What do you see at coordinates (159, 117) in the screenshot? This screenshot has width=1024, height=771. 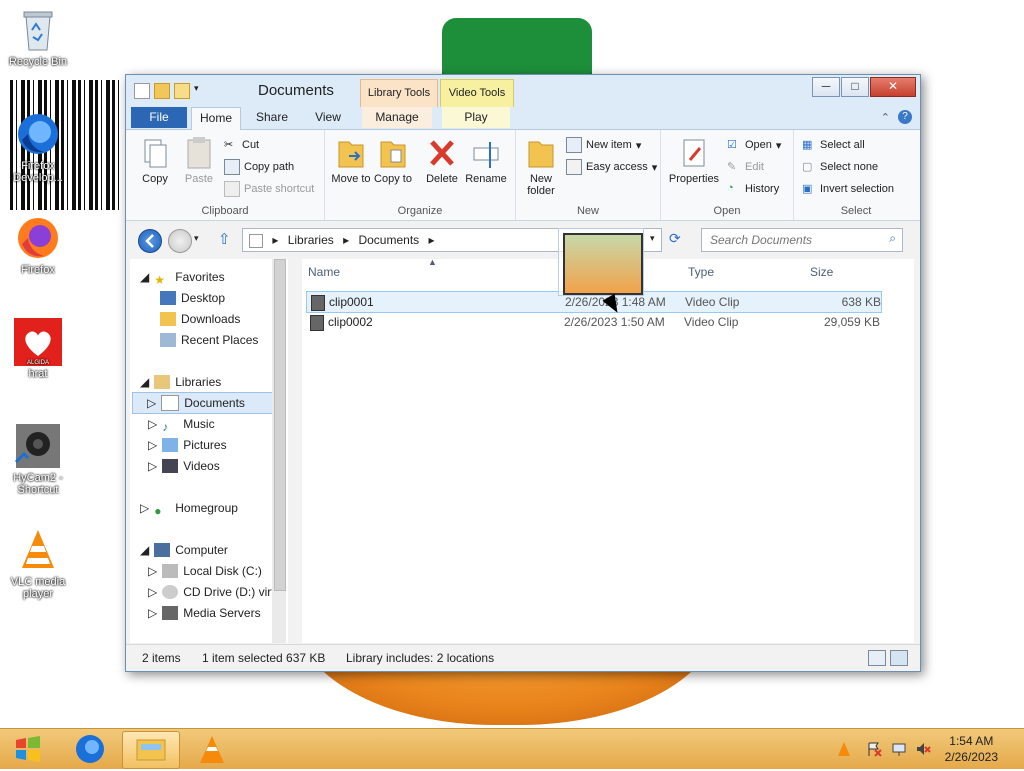 I see `tab-file: File` at bounding box center [159, 117].